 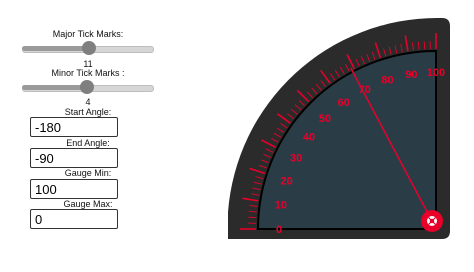 I want to click on tick-label: 40, so click(x=309, y=138).